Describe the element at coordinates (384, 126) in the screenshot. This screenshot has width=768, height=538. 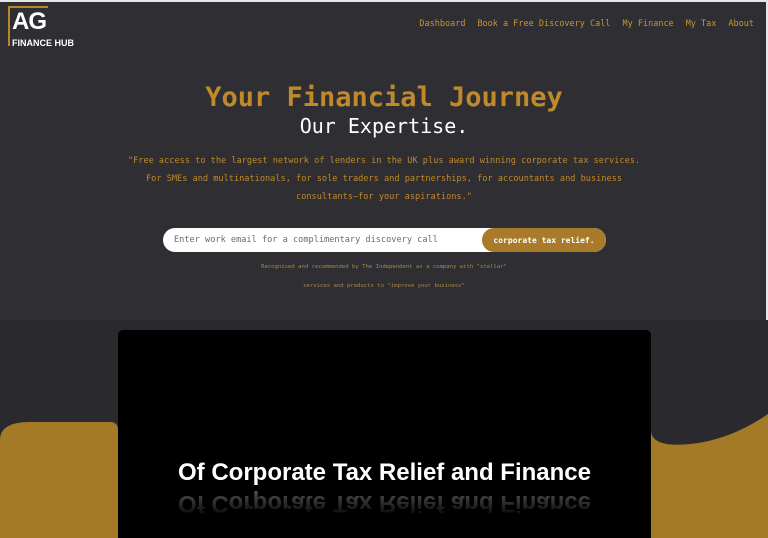
I see `hero-subtitle: Our Expertise.` at that location.